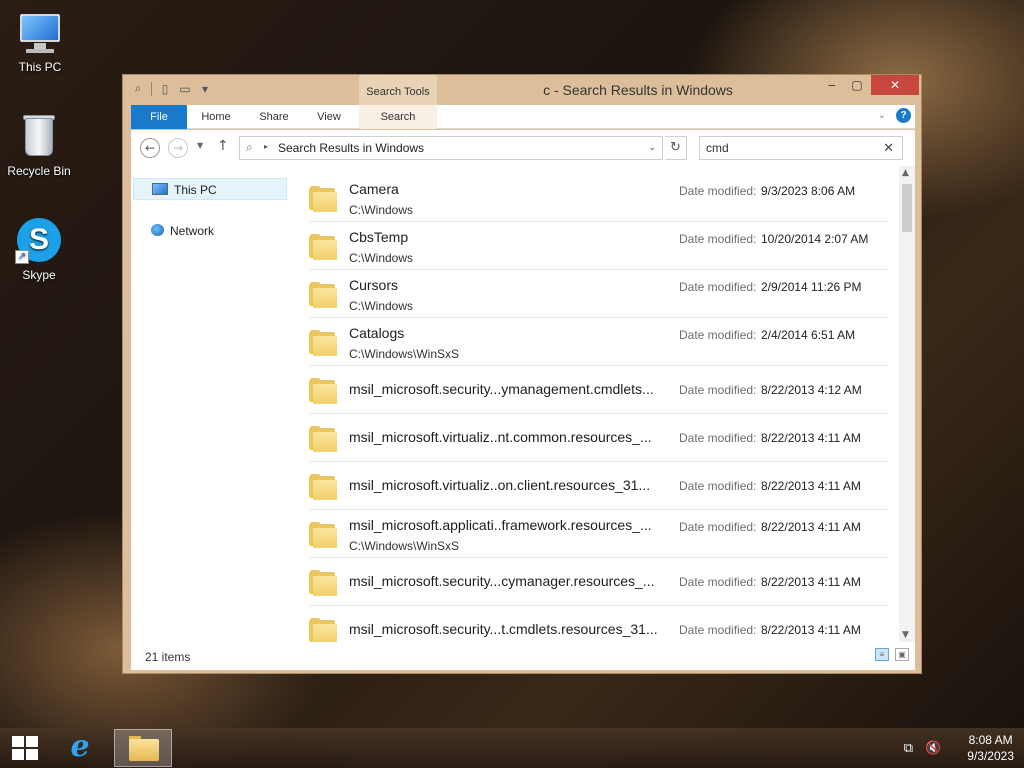 The image size is (1024, 768). What do you see at coordinates (907, 208) in the screenshot?
I see `scrollbar-thumb` at bounding box center [907, 208].